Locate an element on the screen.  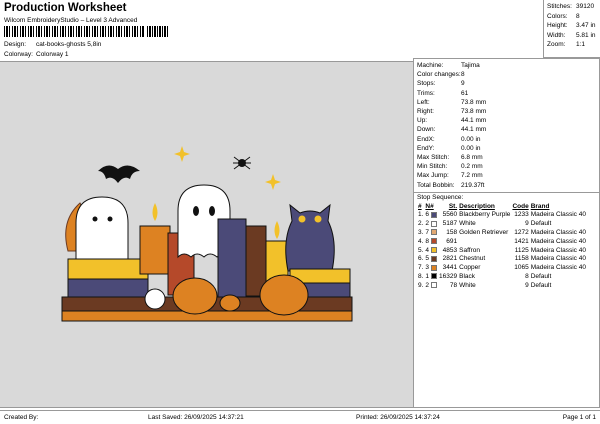
stitch-count: 16329 is located at coordinates (448, 277).